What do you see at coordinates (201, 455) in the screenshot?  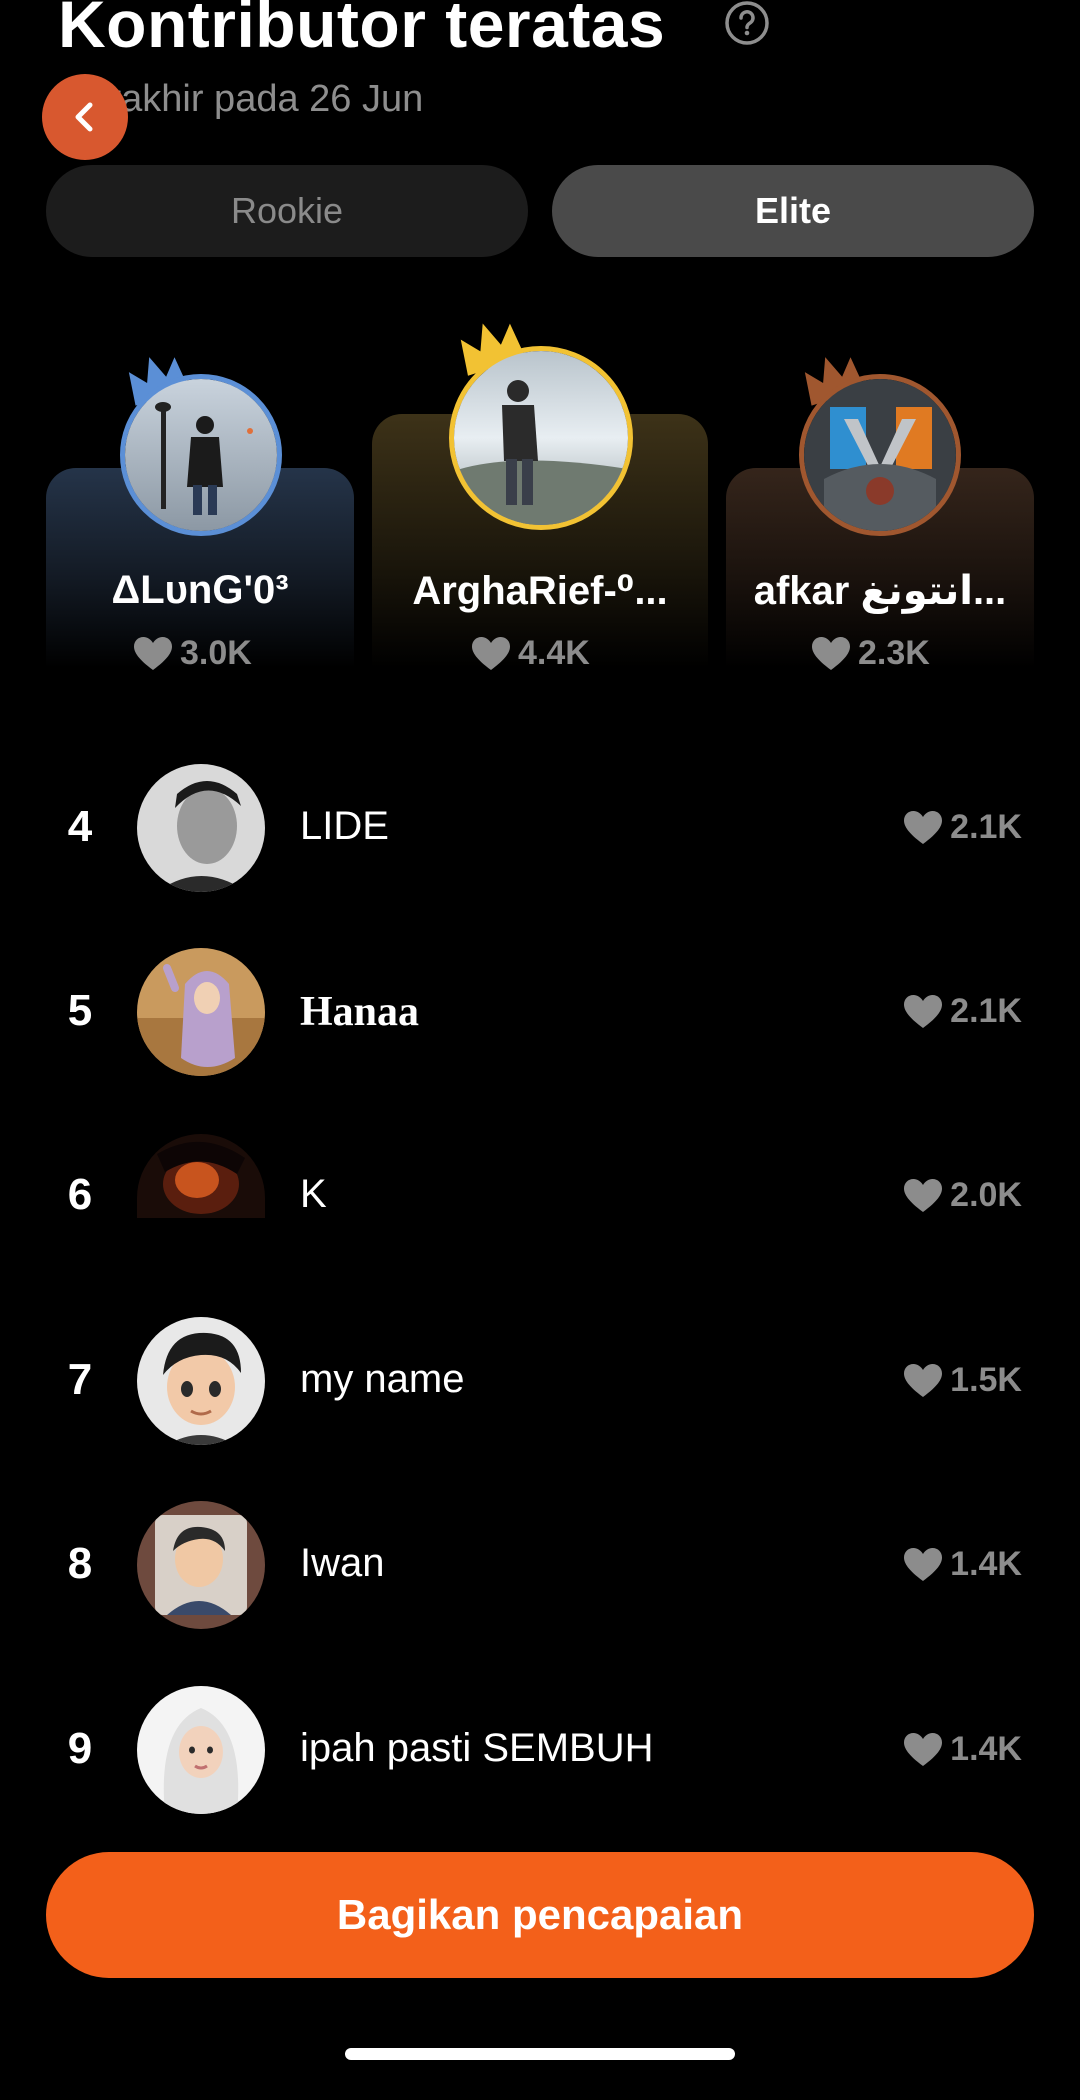 I see `avatar-second` at bounding box center [201, 455].